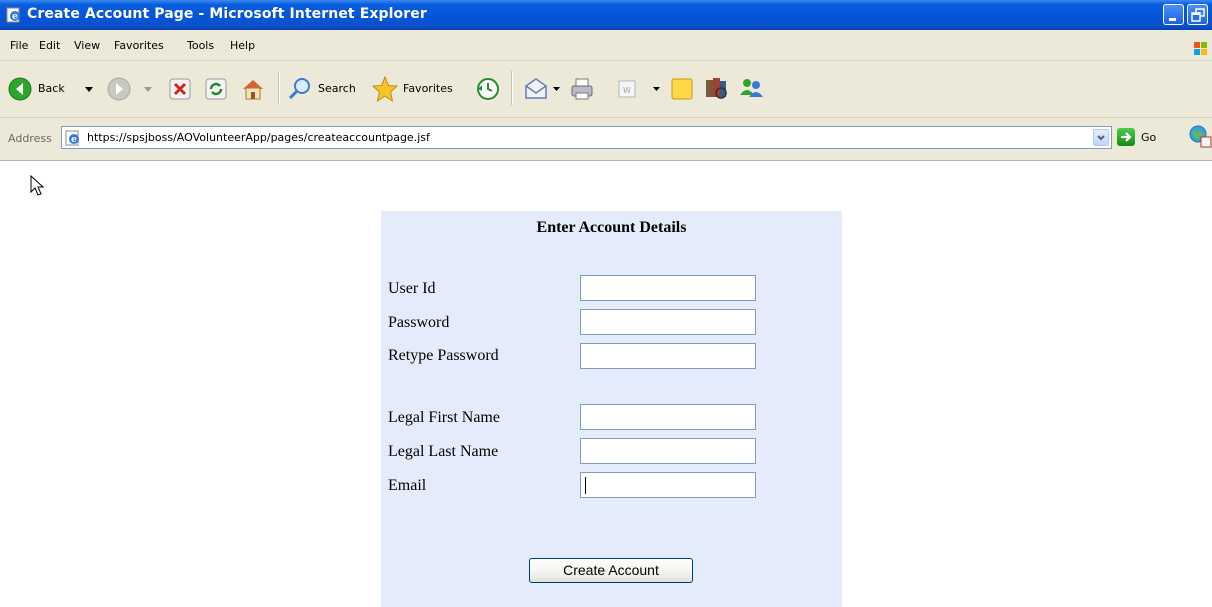  What do you see at coordinates (1173, 14) in the screenshot?
I see `minimize-button` at bounding box center [1173, 14].